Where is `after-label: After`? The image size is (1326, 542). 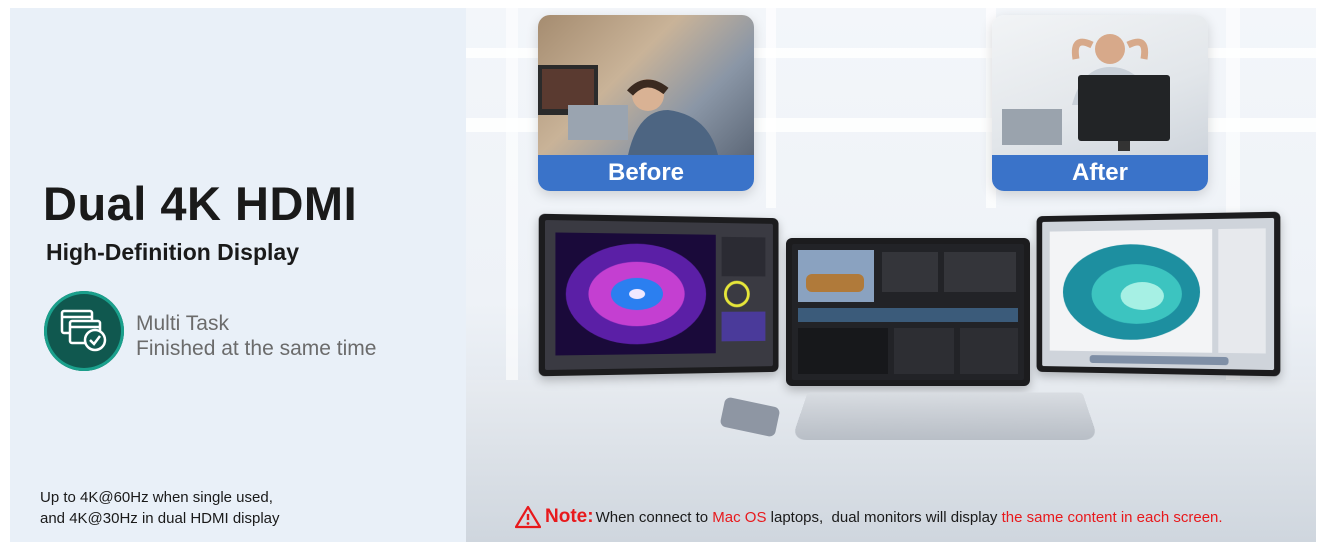
after-label: After is located at coordinates (1100, 173).